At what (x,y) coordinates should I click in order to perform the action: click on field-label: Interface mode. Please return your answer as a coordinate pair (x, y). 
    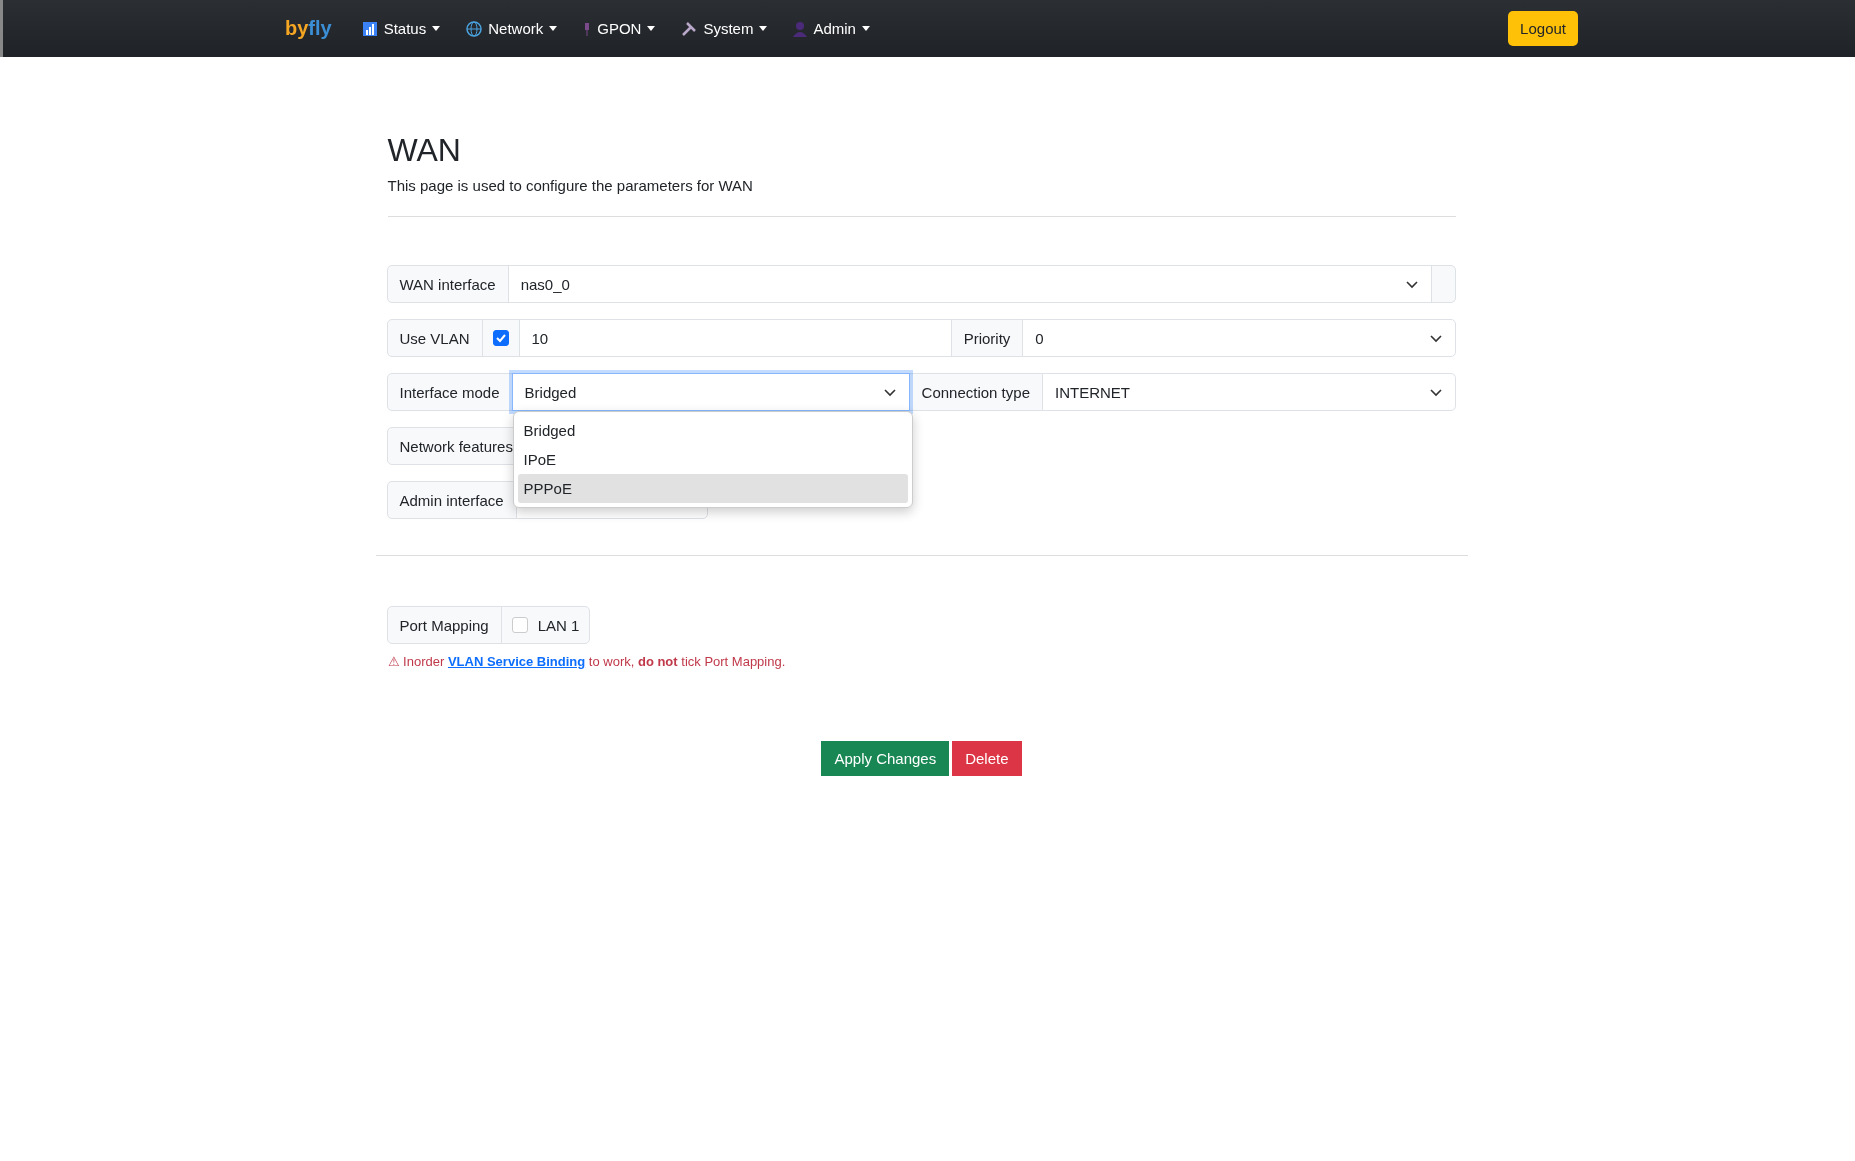
    Looking at the image, I should click on (449, 392).